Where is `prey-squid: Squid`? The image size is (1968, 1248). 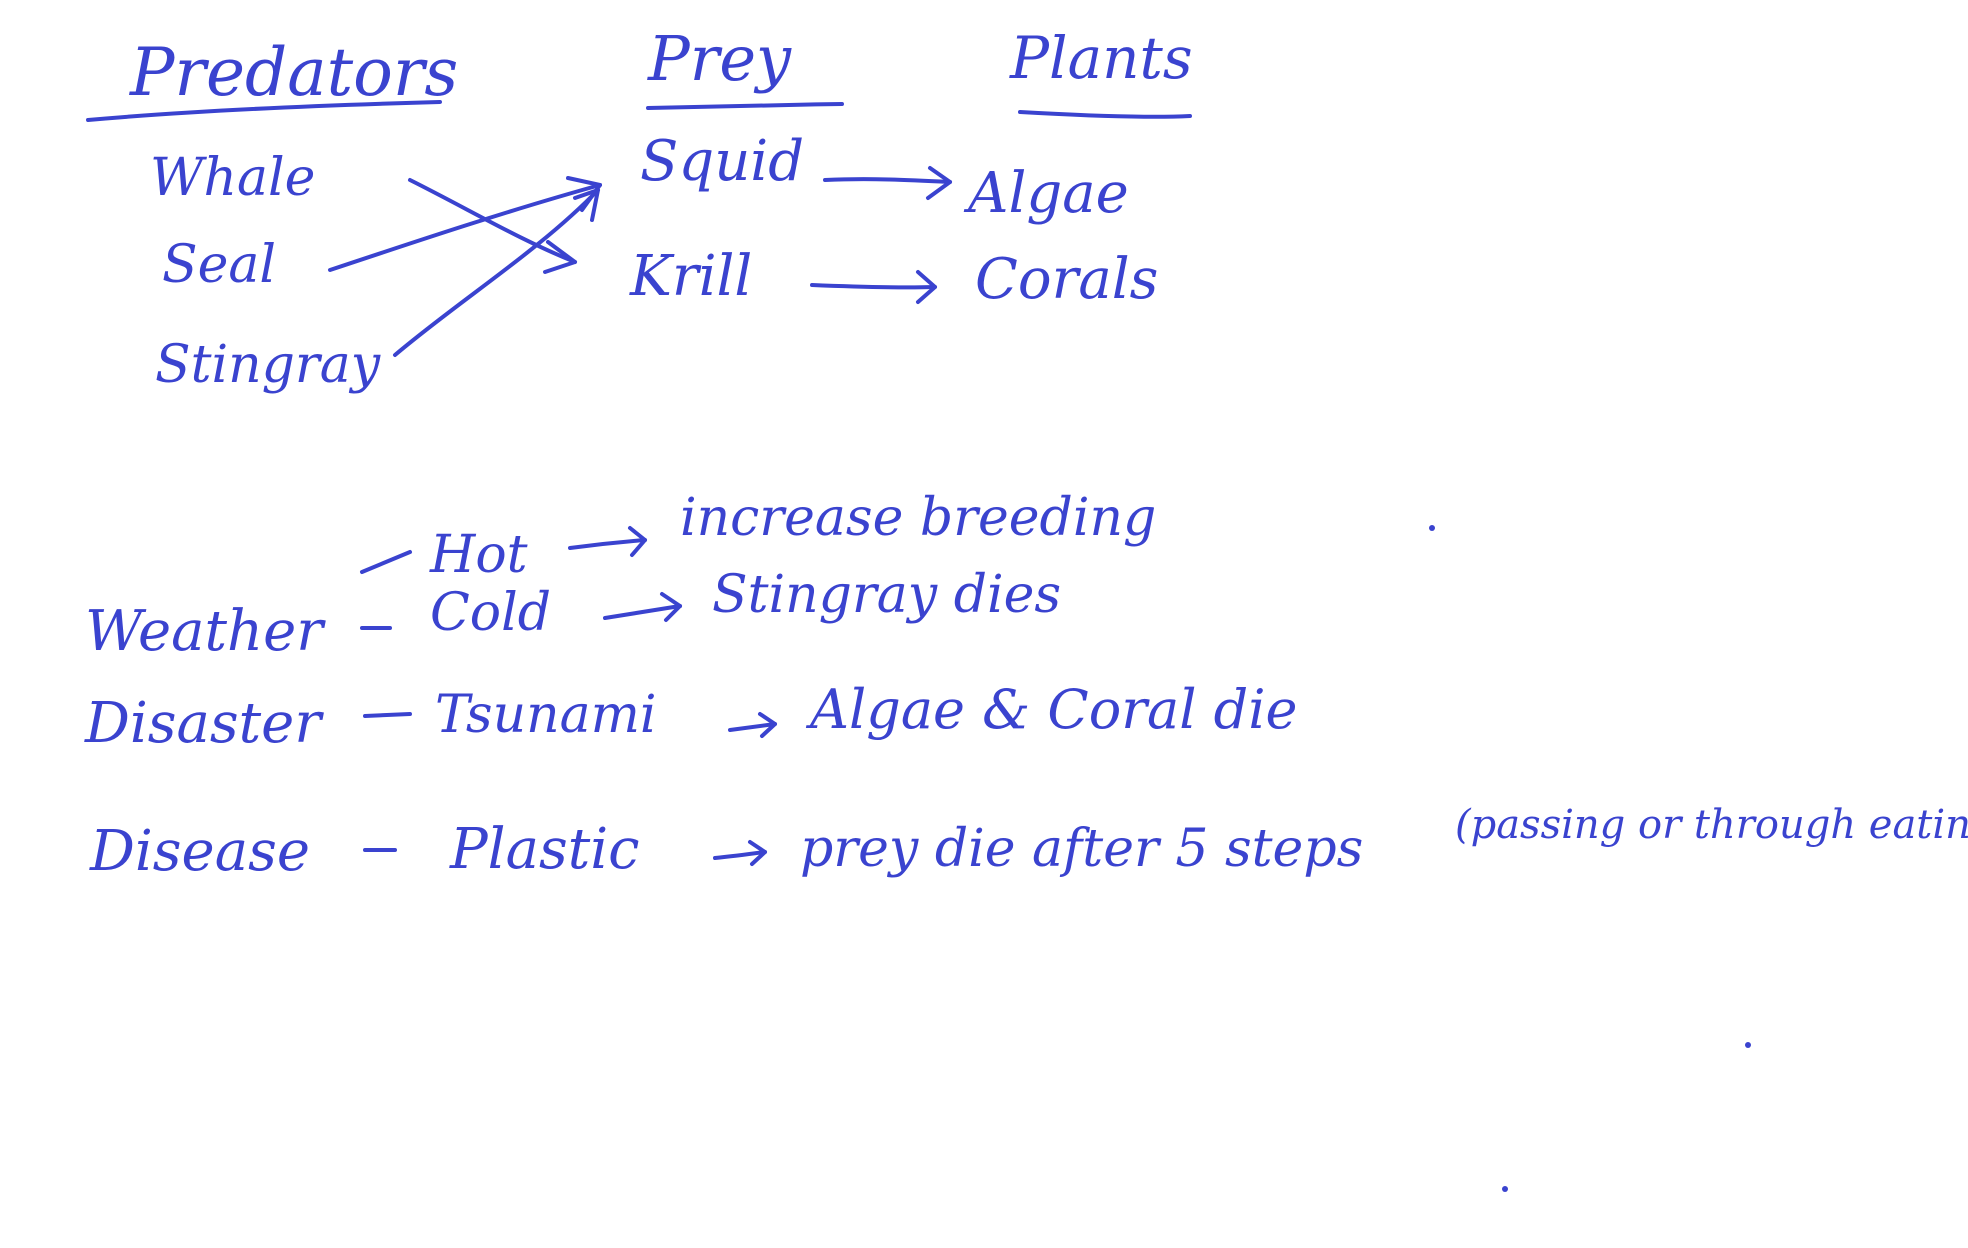
prey-squid: Squid is located at coordinates (722, 161).